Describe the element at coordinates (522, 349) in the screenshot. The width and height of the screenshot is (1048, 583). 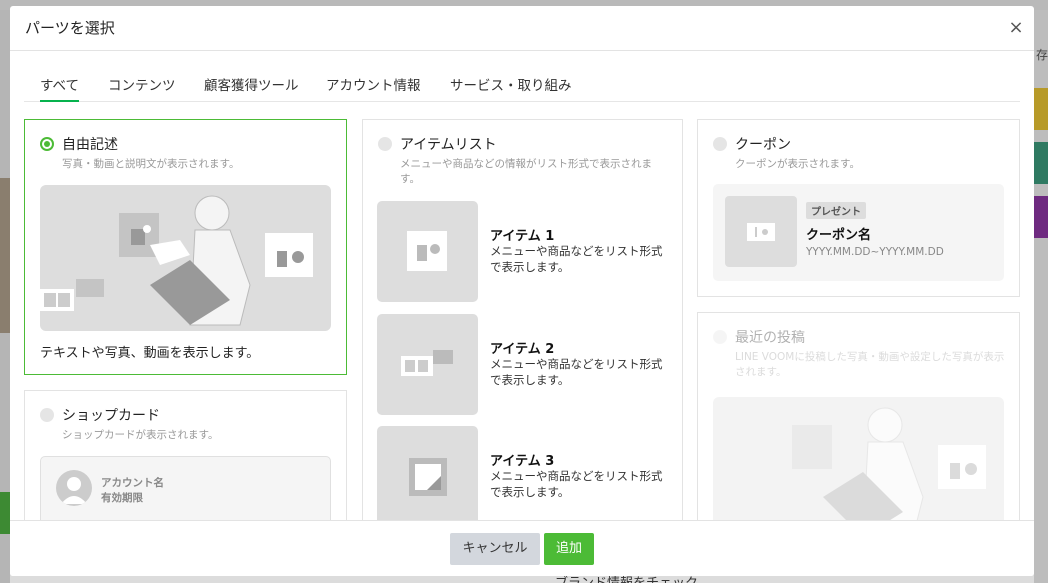
I see `item-title: アイテム 2` at that location.